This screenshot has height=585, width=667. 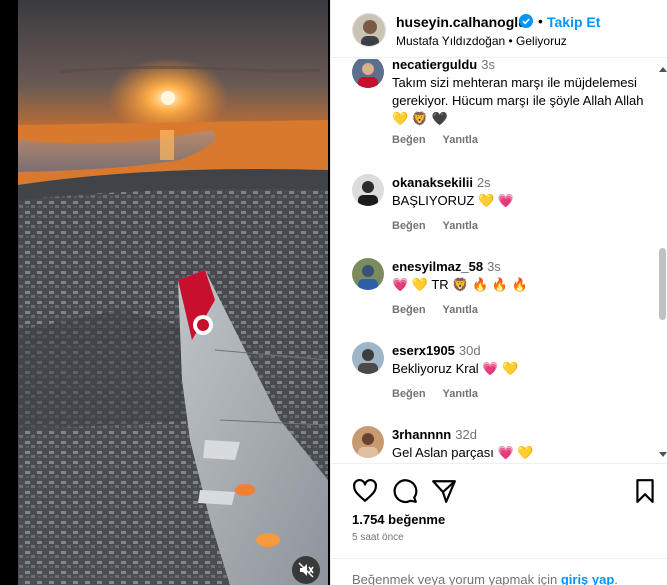 I want to click on bookmark-icon, so click(x=645, y=491).